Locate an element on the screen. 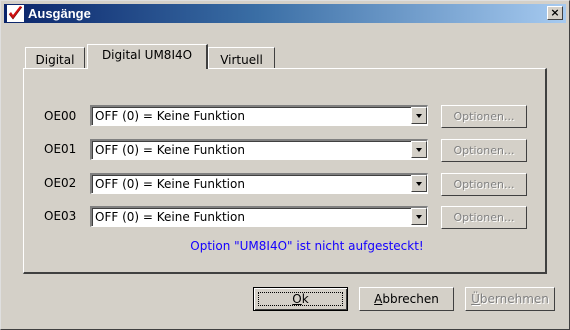  apply-button: Übernehmen is located at coordinates (510, 299).